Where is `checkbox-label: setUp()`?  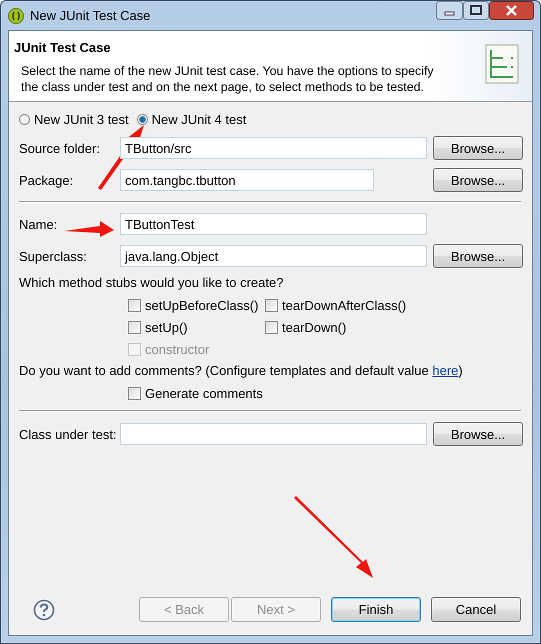
checkbox-label: setUp() is located at coordinates (166, 327).